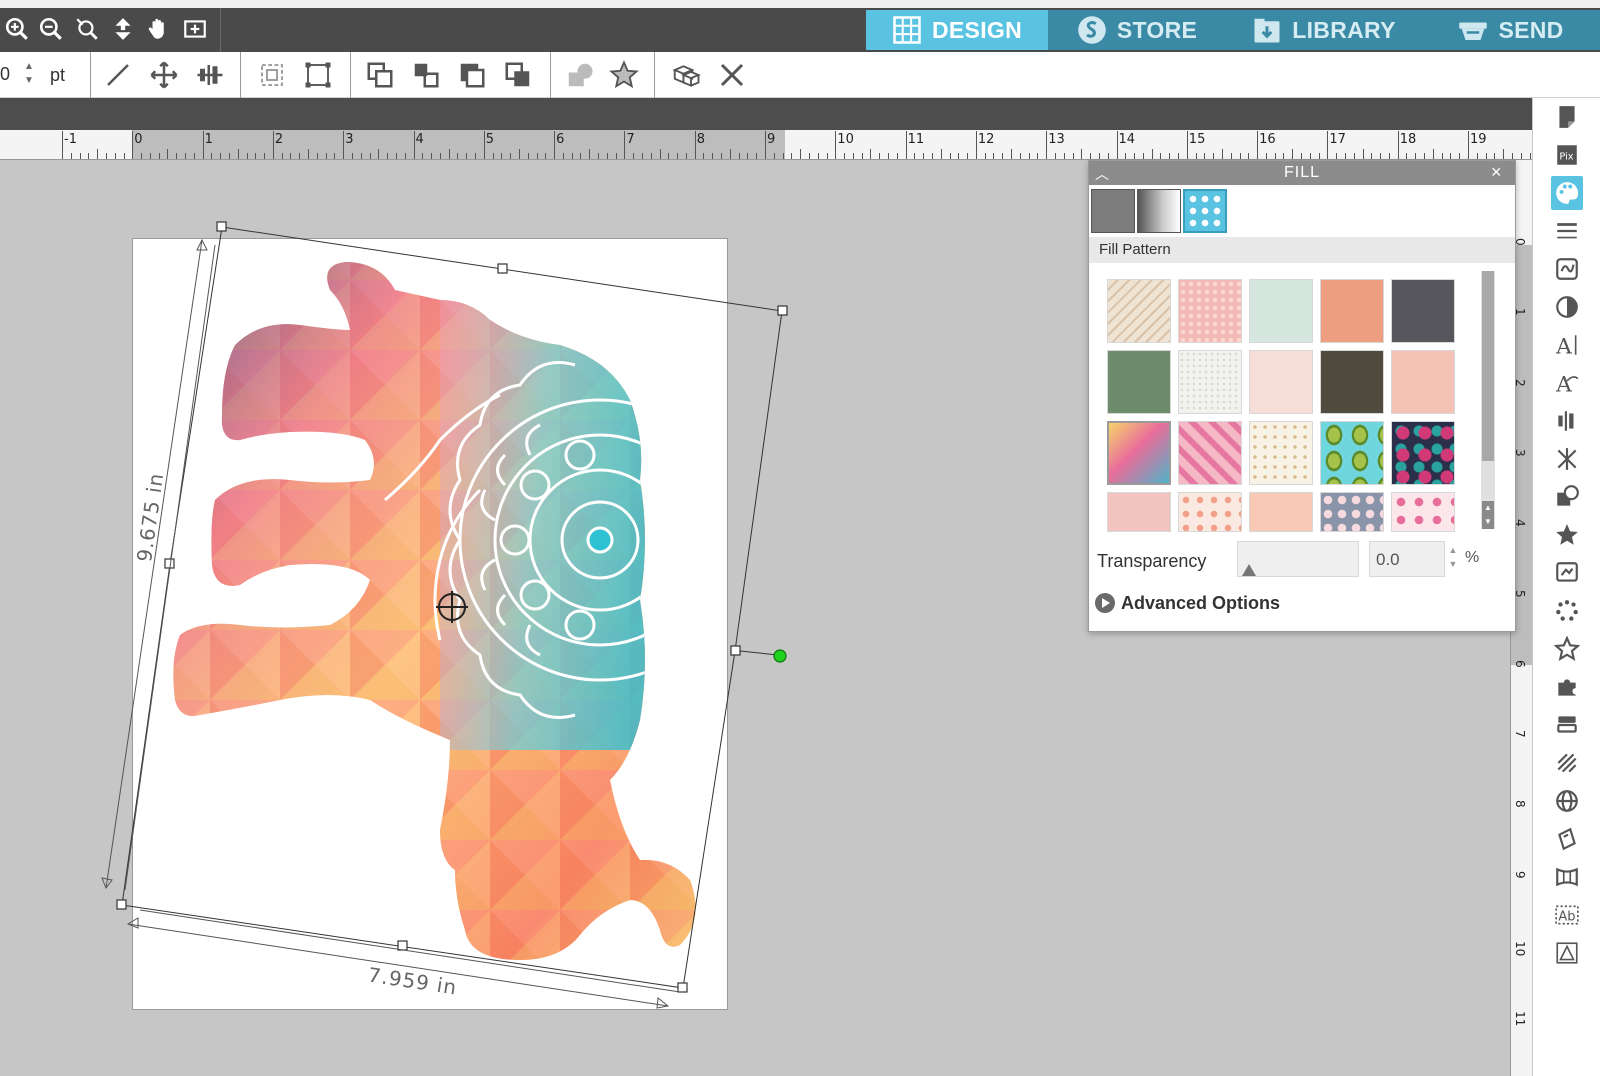  I want to click on vertical-ruler-label: 9, so click(1520, 874).